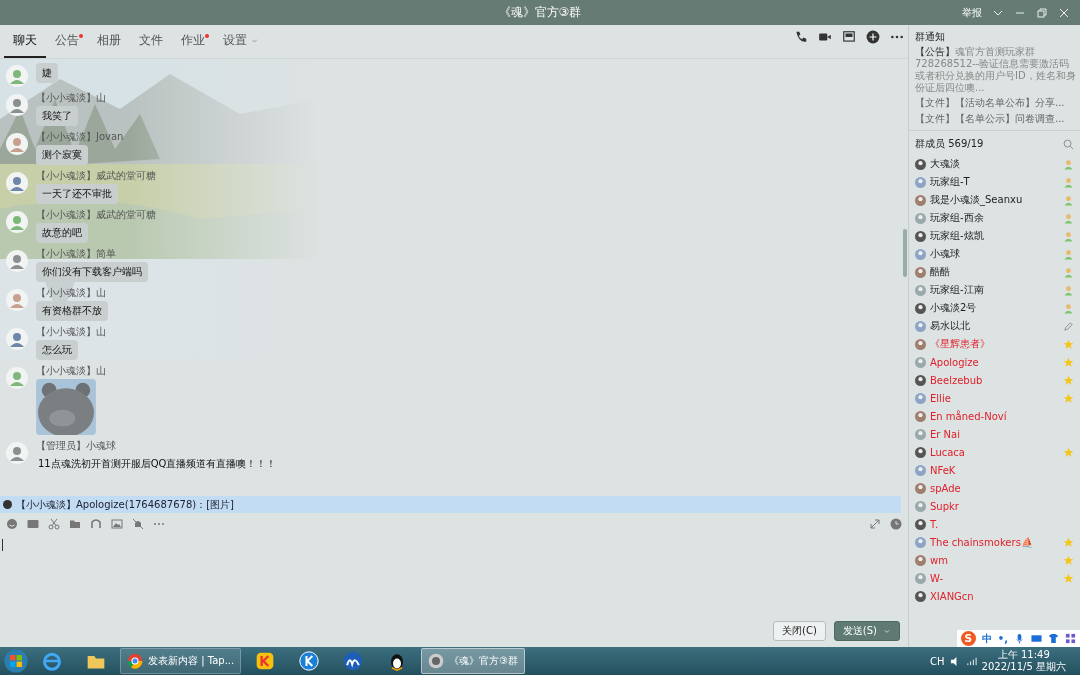  Describe the element at coordinates (540, 12) in the screenshot. I see `window-title: 《魂》官方③群` at that location.